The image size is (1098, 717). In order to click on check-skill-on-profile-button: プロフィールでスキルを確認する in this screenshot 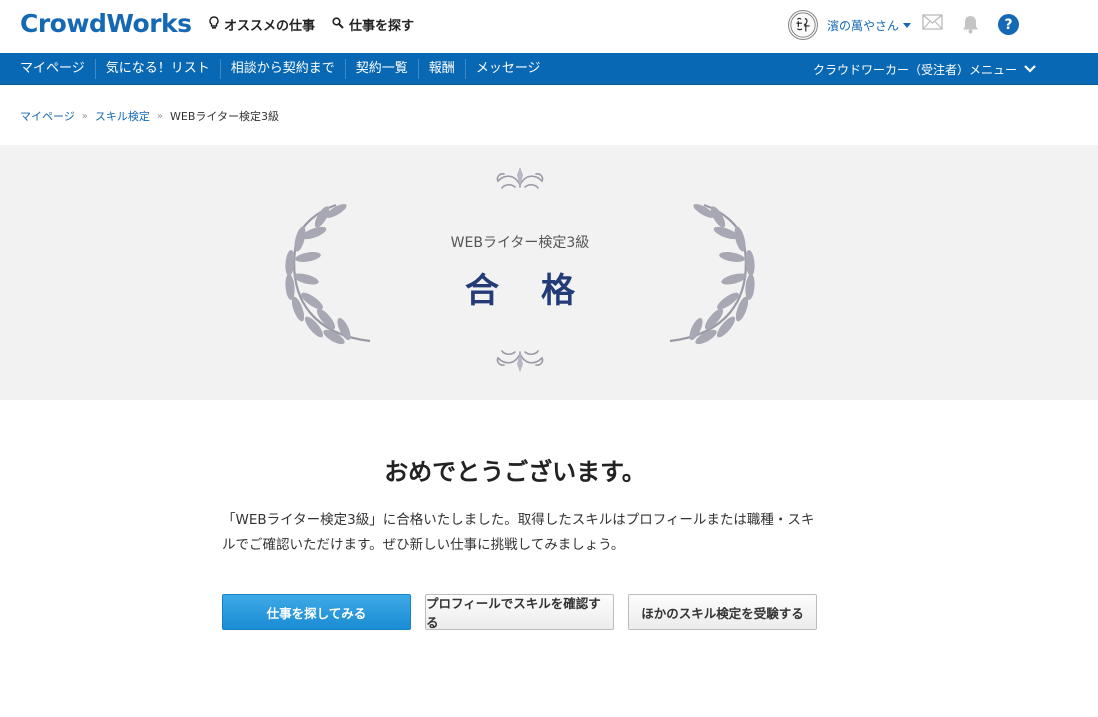, I will do `click(519, 612)`.